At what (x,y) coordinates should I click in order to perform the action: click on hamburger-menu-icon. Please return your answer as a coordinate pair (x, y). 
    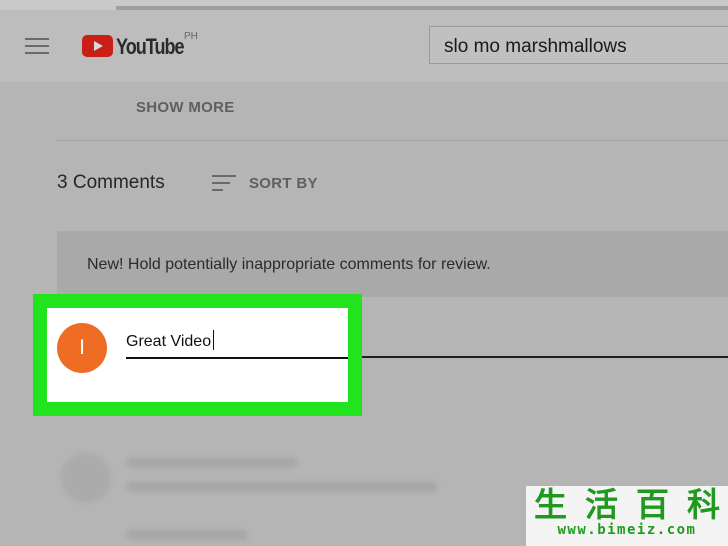
    Looking at the image, I should click on (37, 46).